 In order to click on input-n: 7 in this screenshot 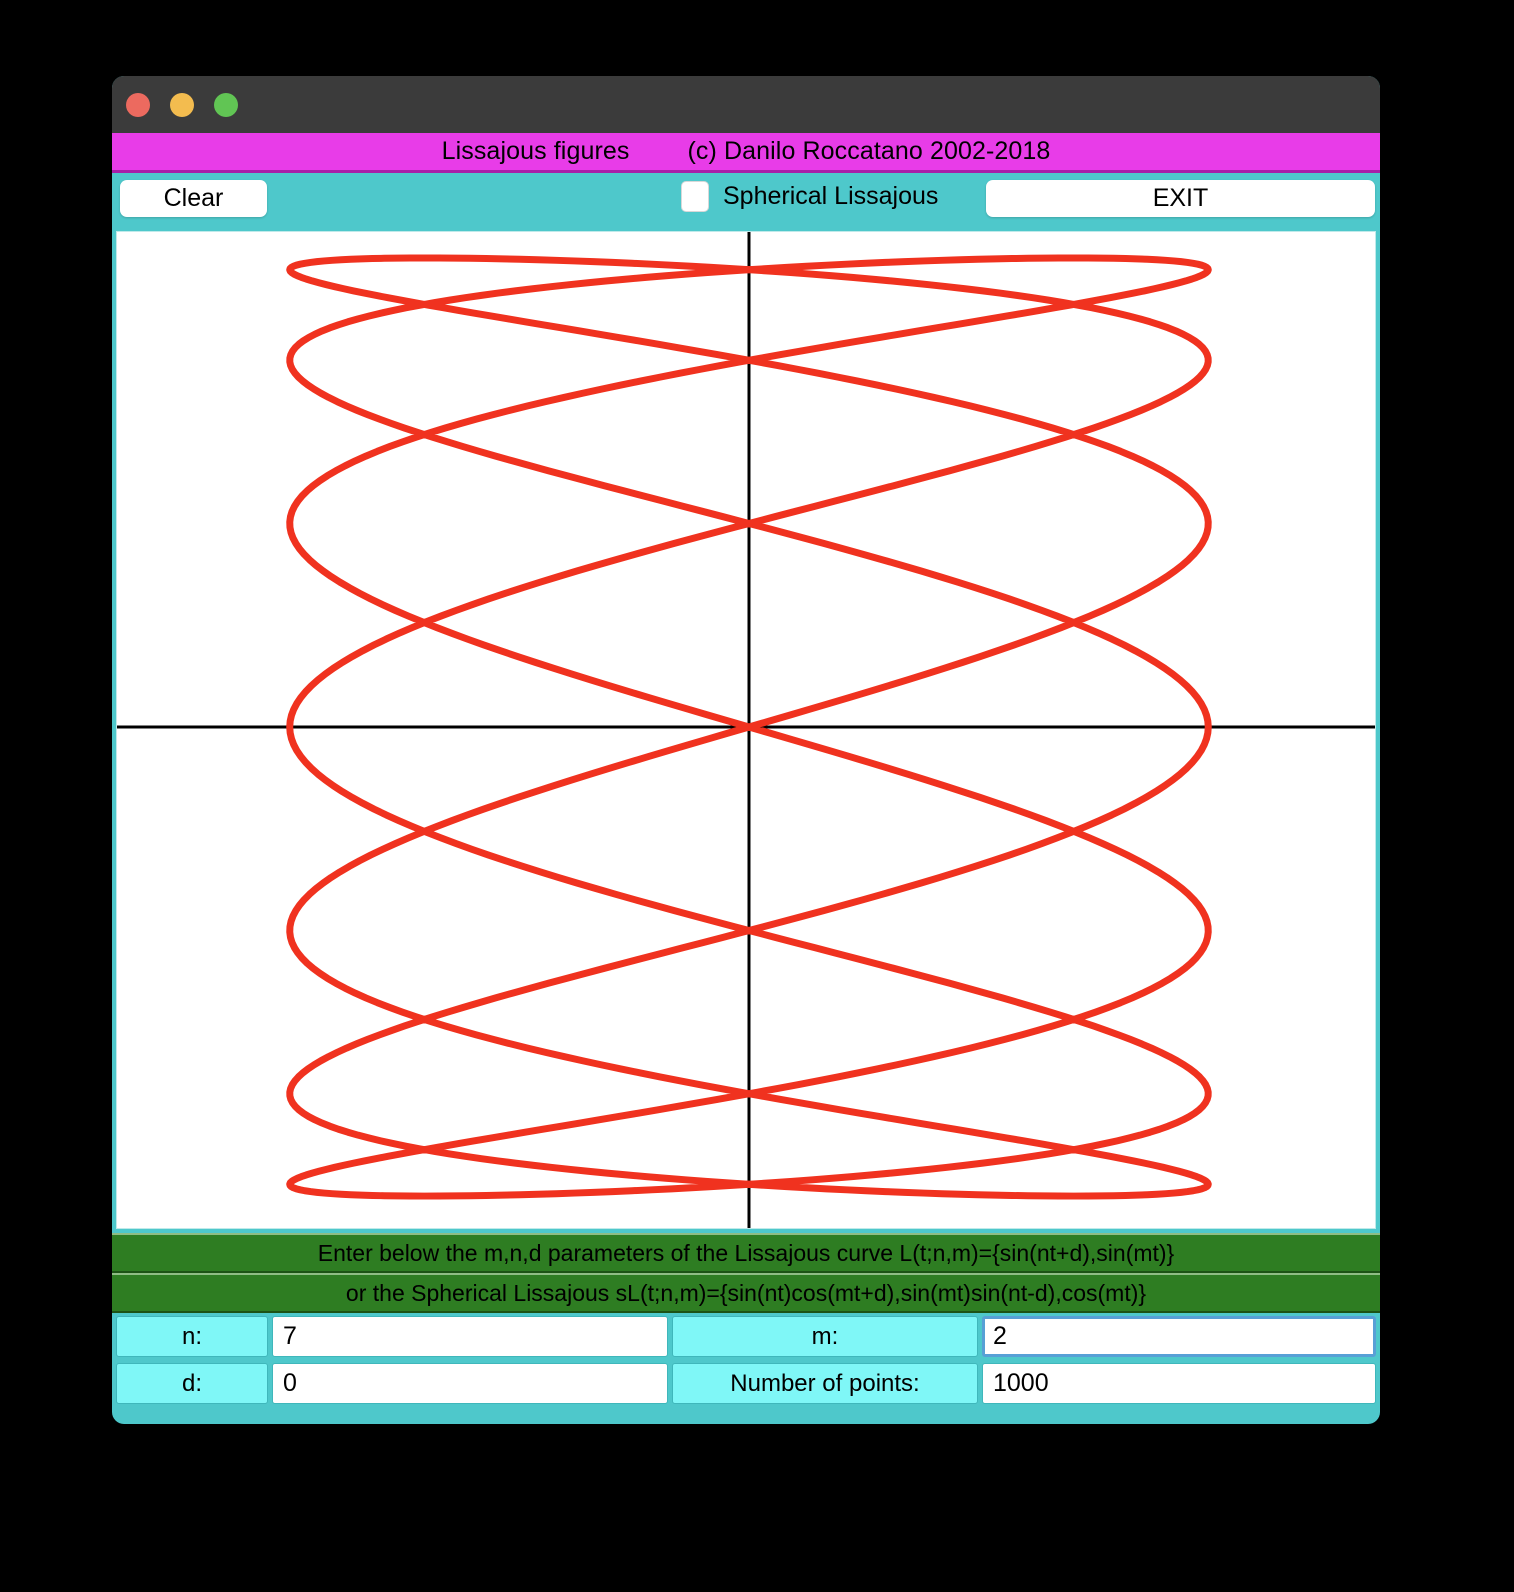, I will do `click(470, 1336)`.